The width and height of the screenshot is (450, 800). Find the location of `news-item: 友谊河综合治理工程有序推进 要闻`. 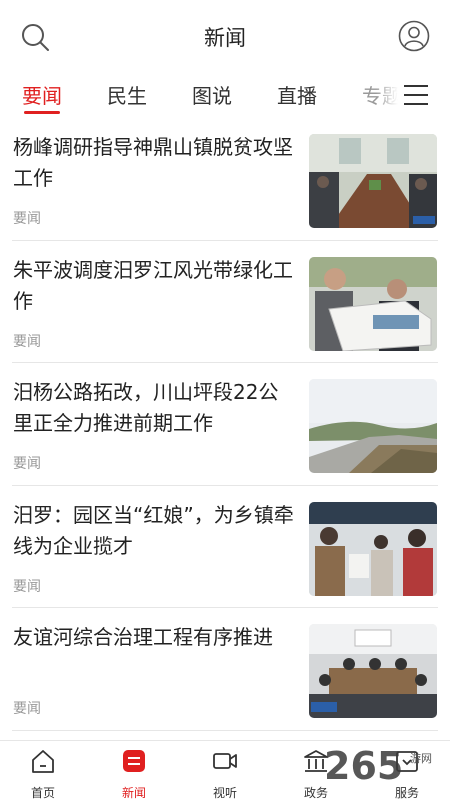

news-item: 友谊河综合治理工程有序推进 要闻 is located at coordinates (225, 669).